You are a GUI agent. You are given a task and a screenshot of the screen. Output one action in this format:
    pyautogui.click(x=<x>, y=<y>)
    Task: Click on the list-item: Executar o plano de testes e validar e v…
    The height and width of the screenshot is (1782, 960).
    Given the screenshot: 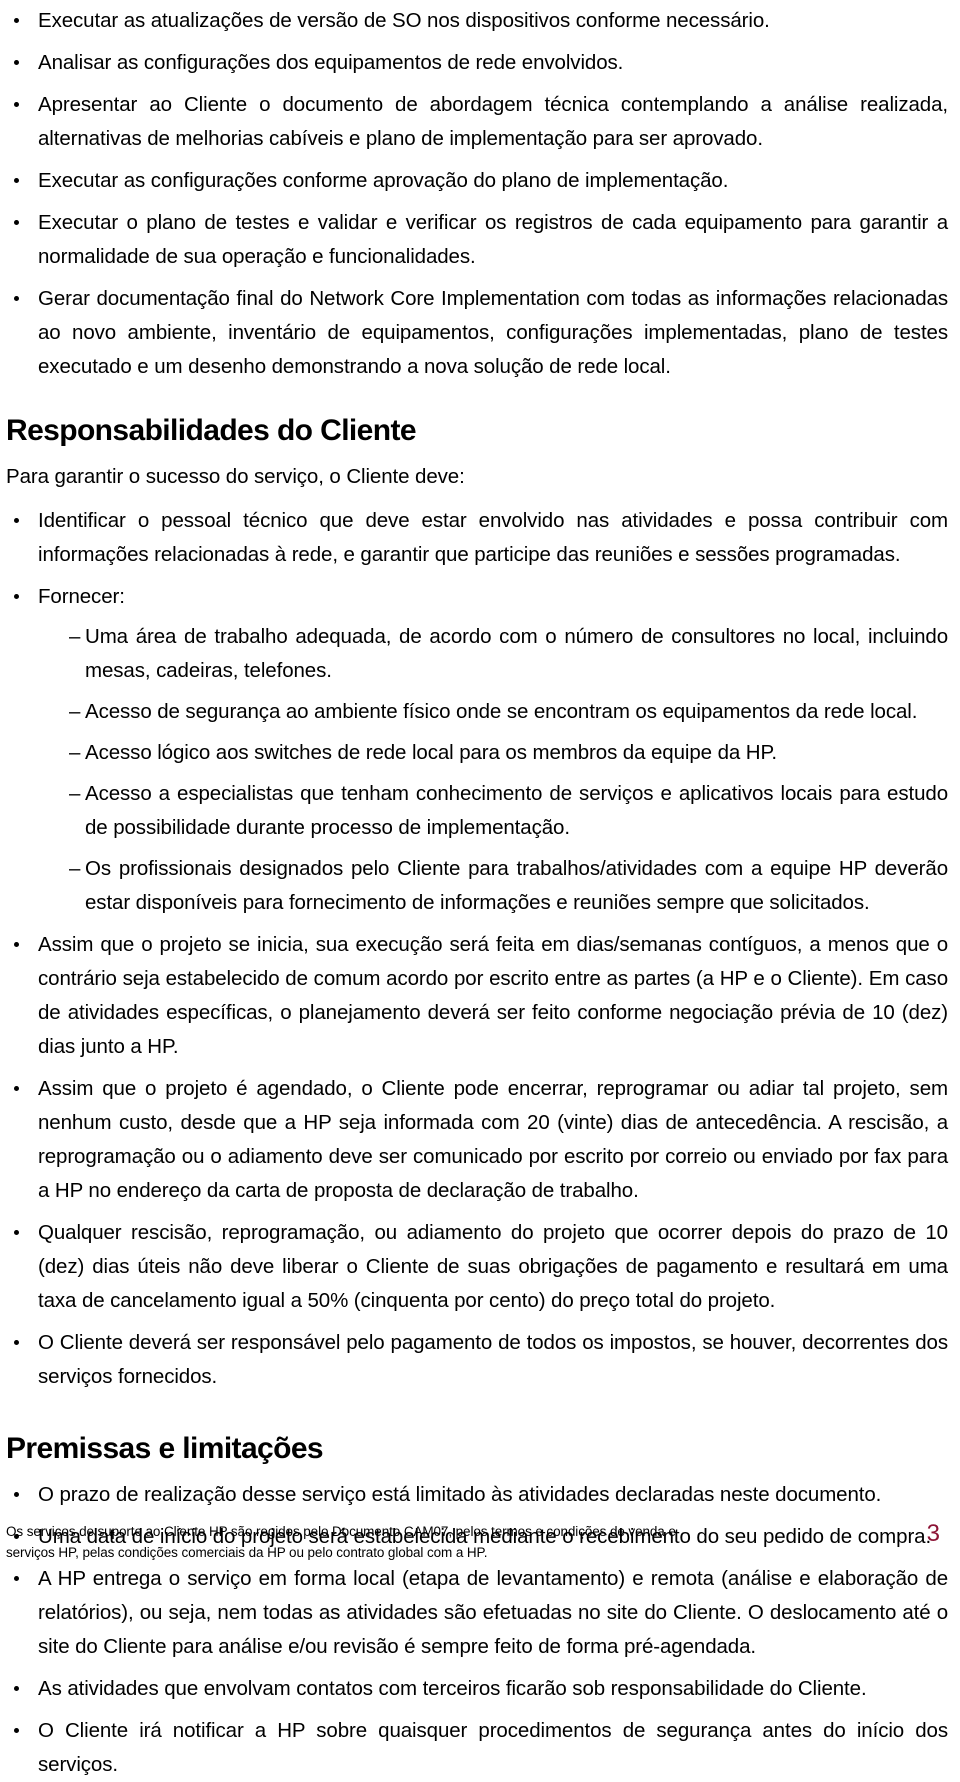 What is the action you would take?
    pyautogui.click(x=477, y=240)
    